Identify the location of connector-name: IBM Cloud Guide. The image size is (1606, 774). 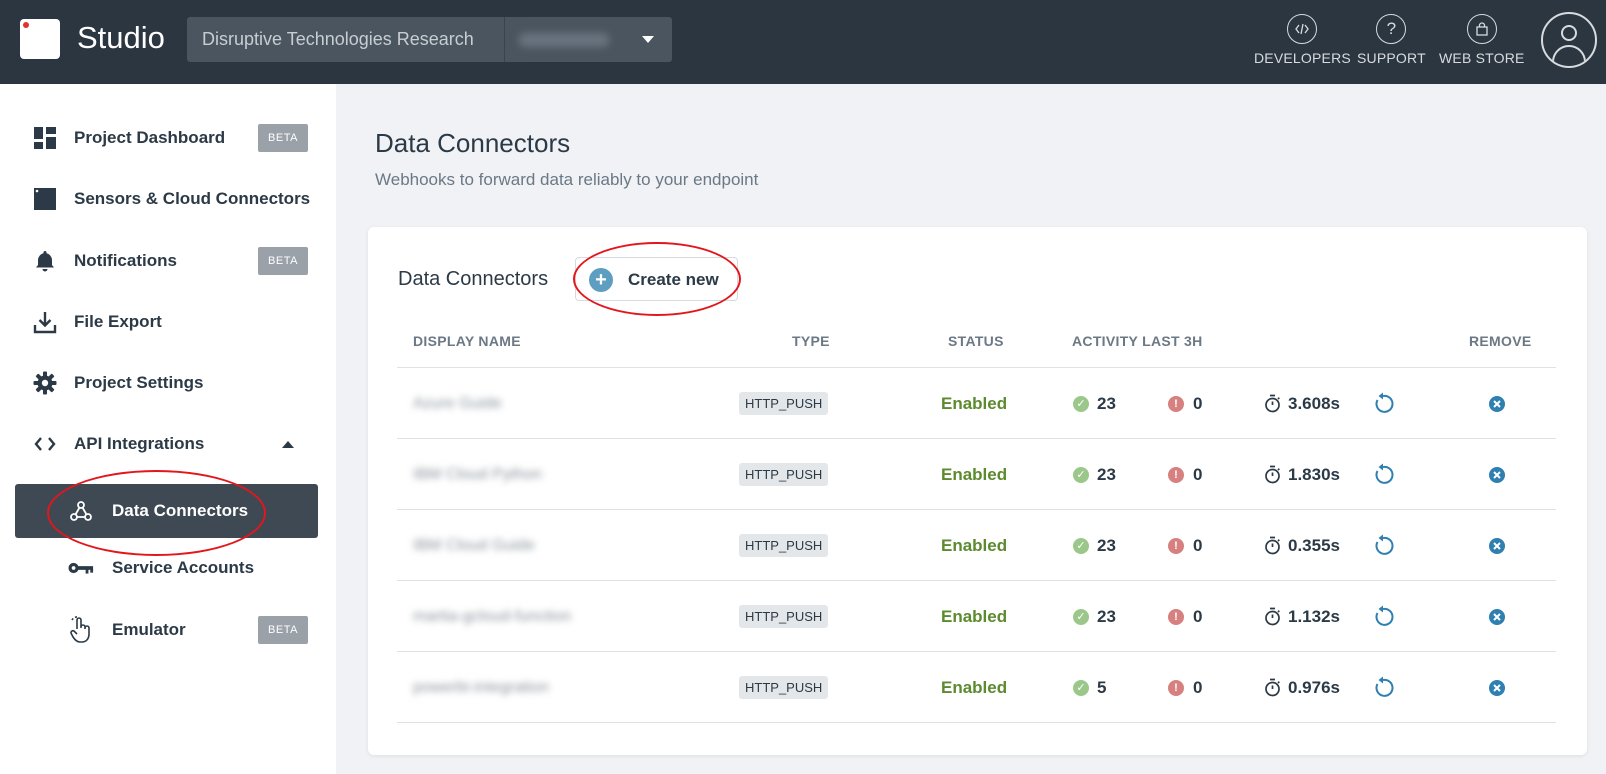
(474, 545).